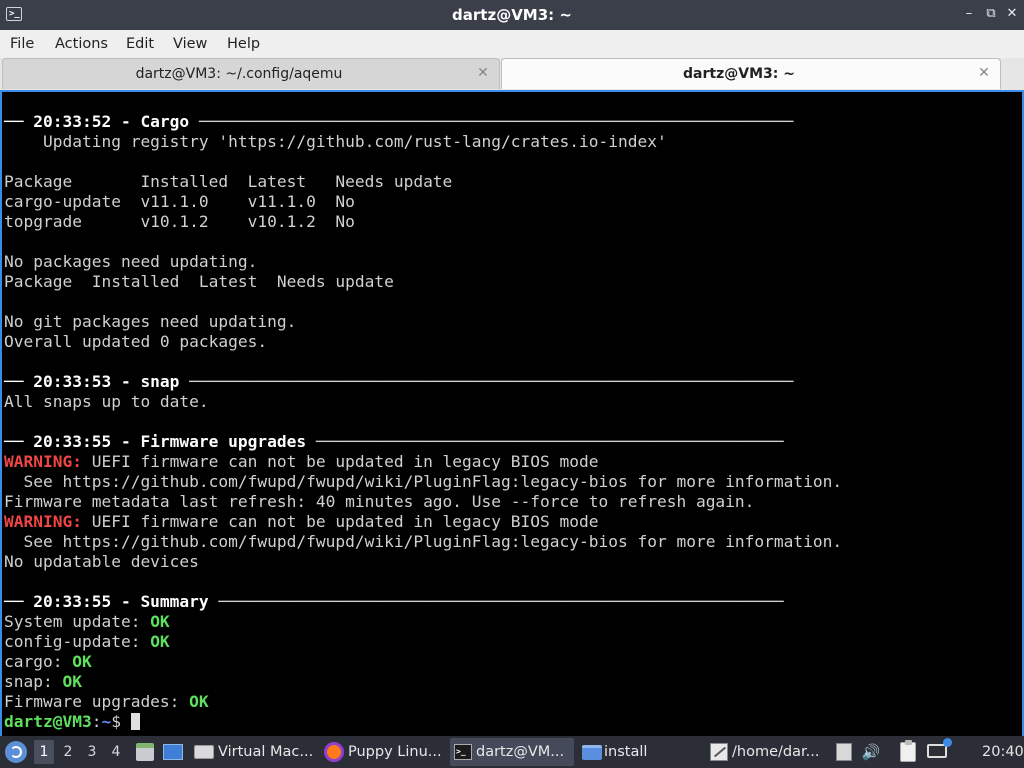 This screenshot has width=1024, height=768. Describe the element at coordinates (423, 322) in the screenshot. I see `terminal-line: No git packages need updating.` at that location.